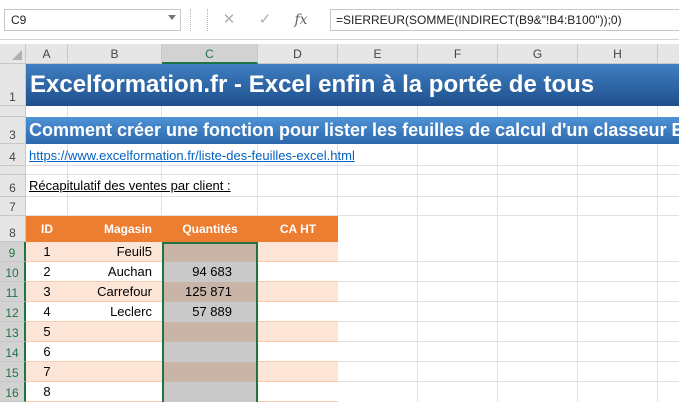  I want to click on enter-icon: ✓, so click(265, 20).